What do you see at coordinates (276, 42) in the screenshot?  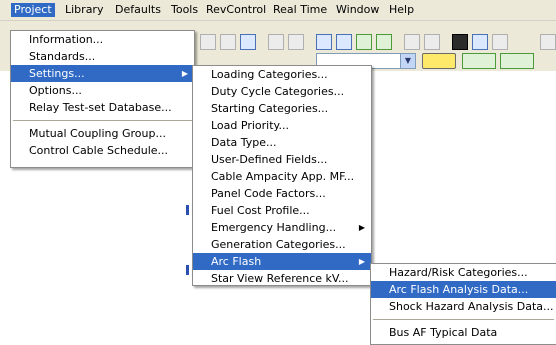 I see `undo-icon` at bounding box center [276, 42].